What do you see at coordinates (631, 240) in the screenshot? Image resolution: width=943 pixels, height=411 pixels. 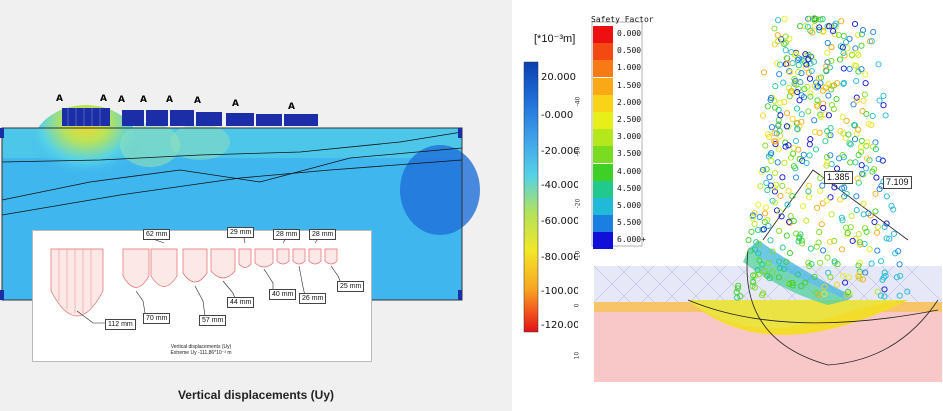 I see `legend-entry-label: 6.000+` at bounding box center [631, 240].